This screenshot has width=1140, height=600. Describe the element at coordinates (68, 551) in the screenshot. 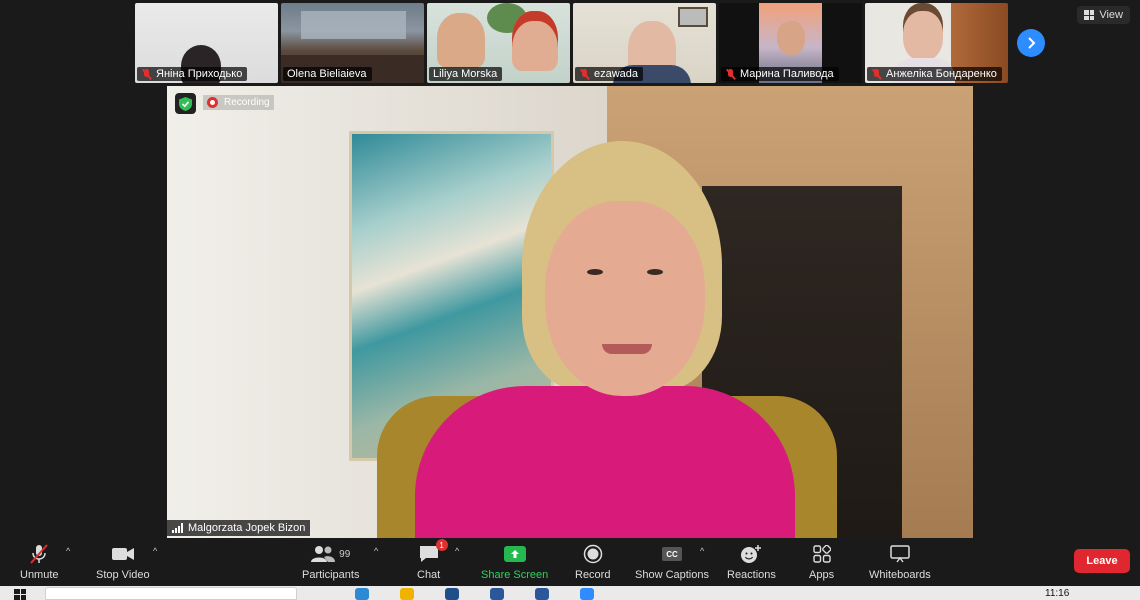

I see `audio-options-caret-icon: ^` at that location.